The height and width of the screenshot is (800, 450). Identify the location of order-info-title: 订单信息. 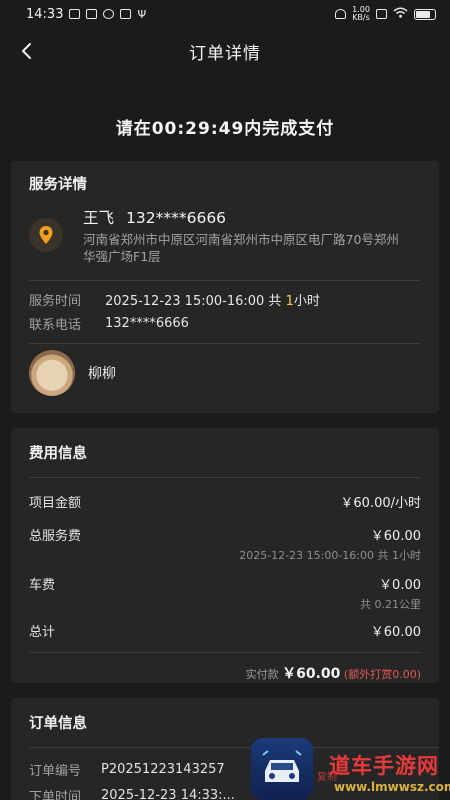
(58, 724).